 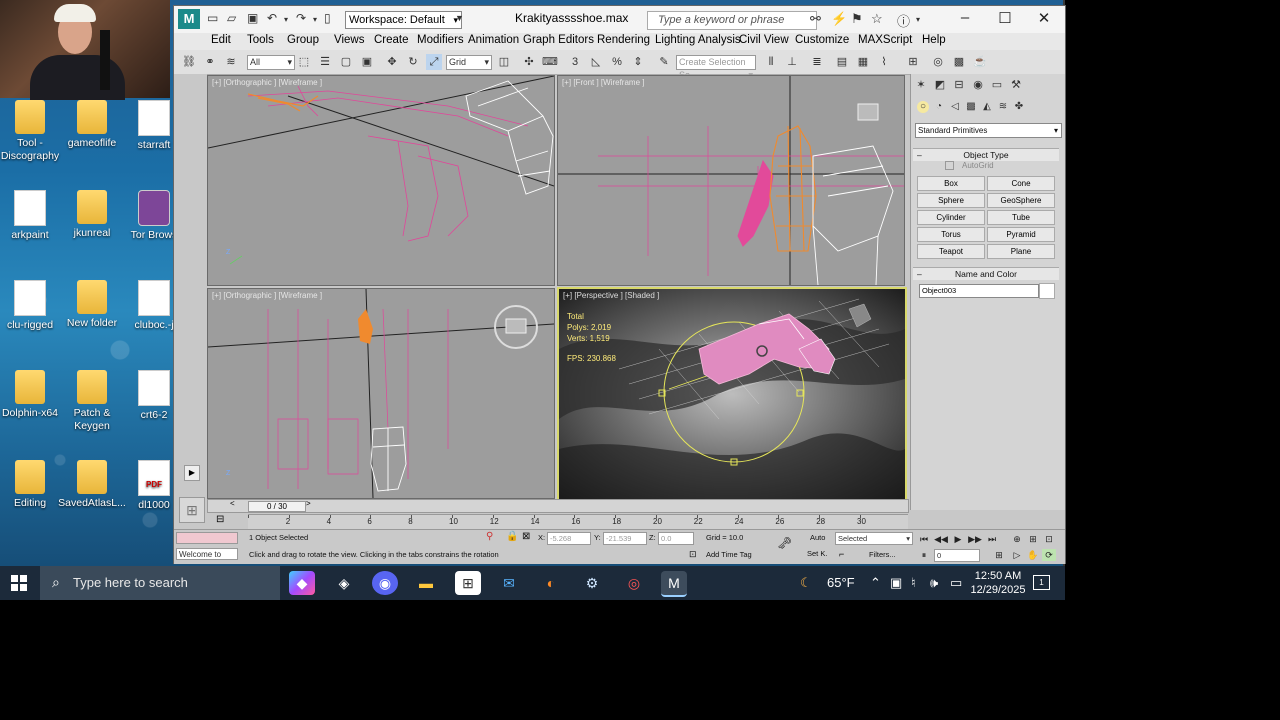 I want to click on x-coordinate-field: -5.268, so click(x=569, y=538).